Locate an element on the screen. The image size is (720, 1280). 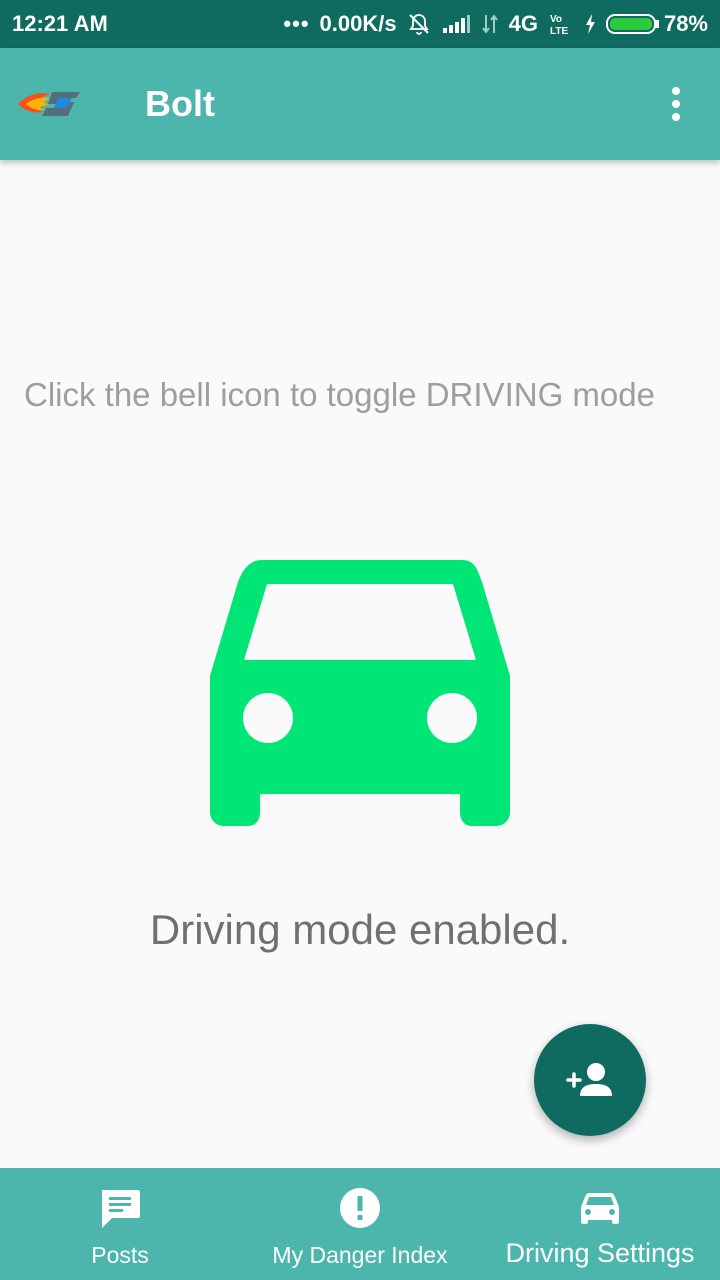
add-contact-button is located at coordinates (590, 1080).